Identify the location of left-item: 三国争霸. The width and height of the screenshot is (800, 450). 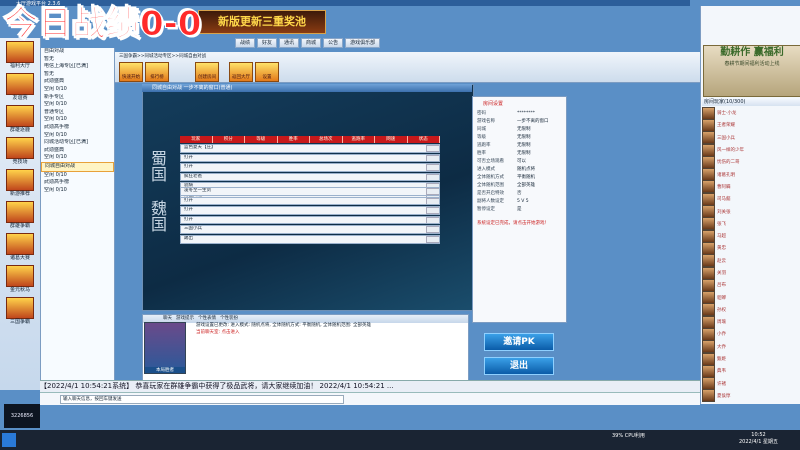
(20, 311).